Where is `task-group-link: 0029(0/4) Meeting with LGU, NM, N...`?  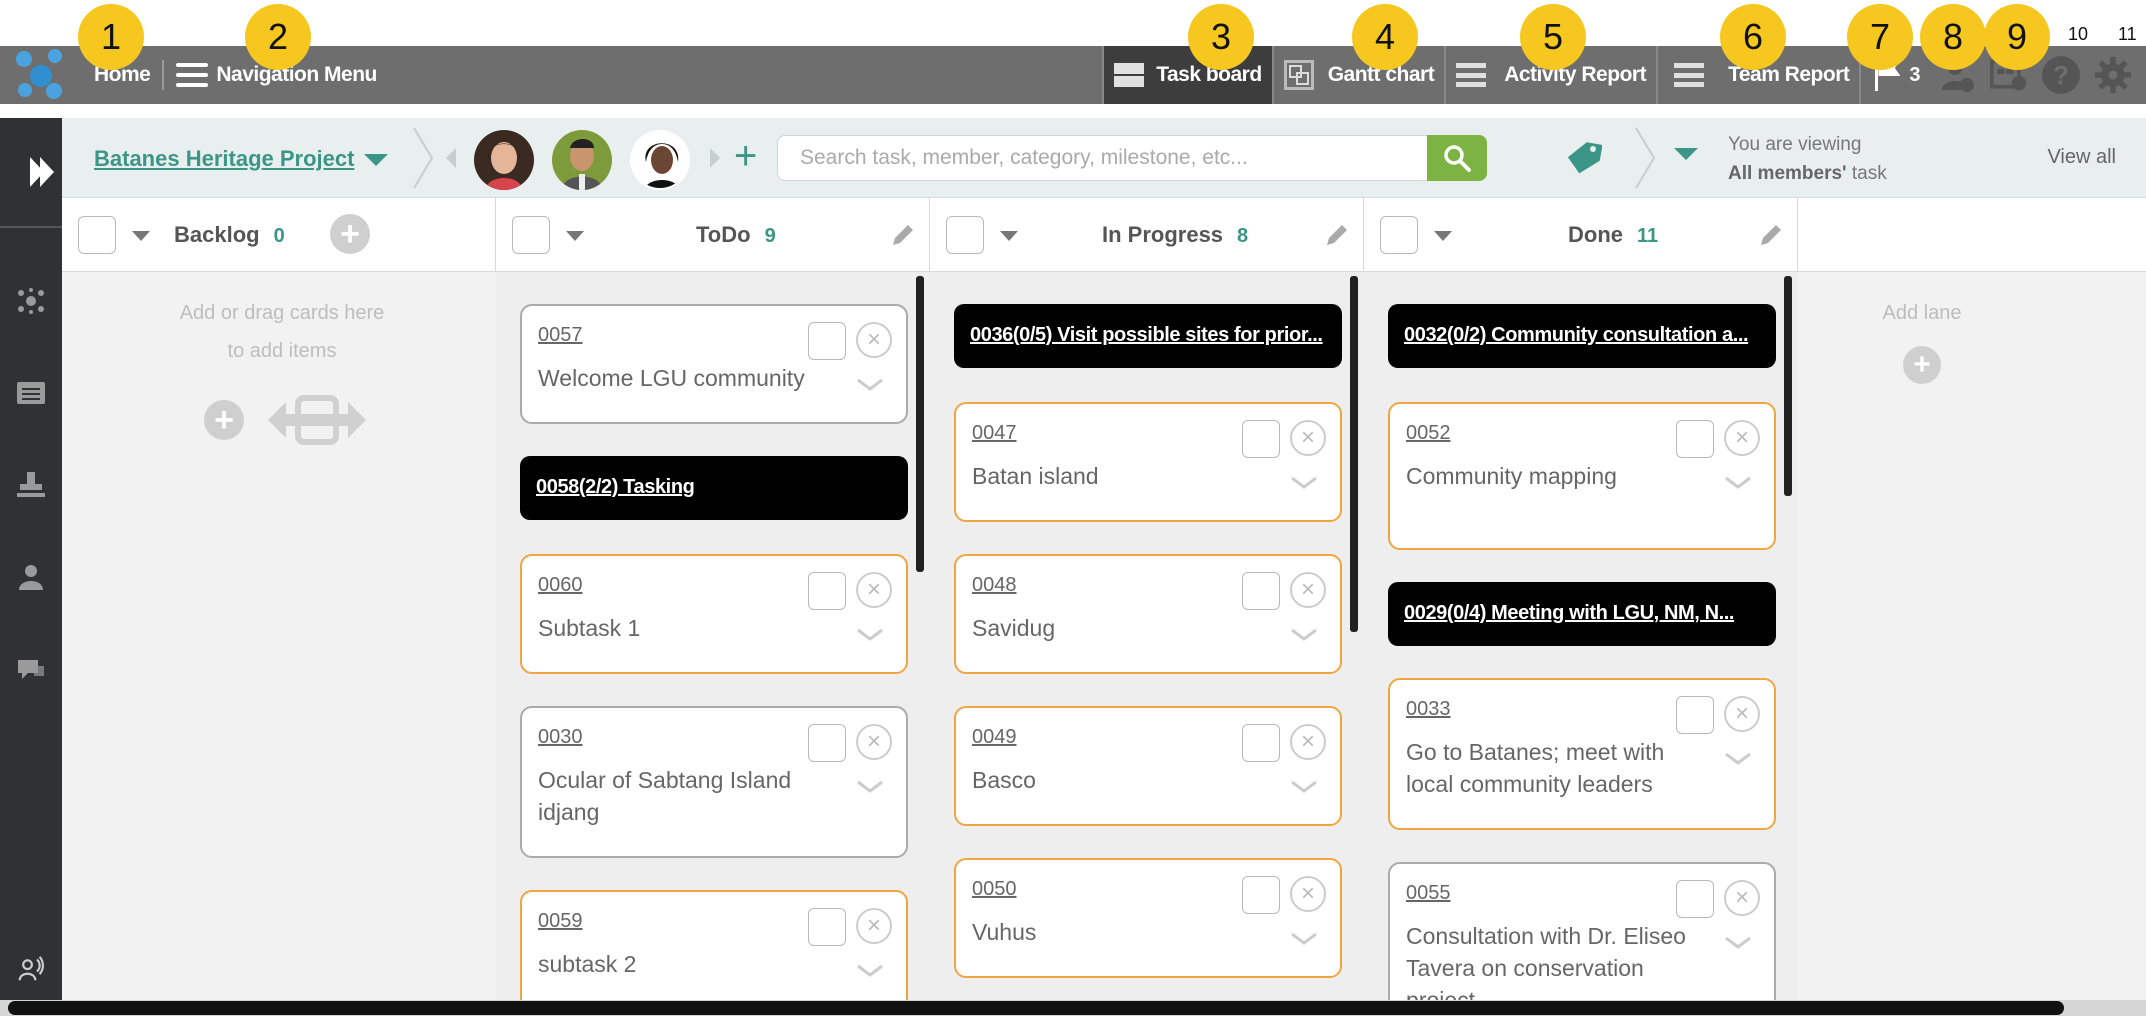 task-group-link: 0029(0/4) Meeting with LGU, NM, N... is located at coordinates (1584, 613).